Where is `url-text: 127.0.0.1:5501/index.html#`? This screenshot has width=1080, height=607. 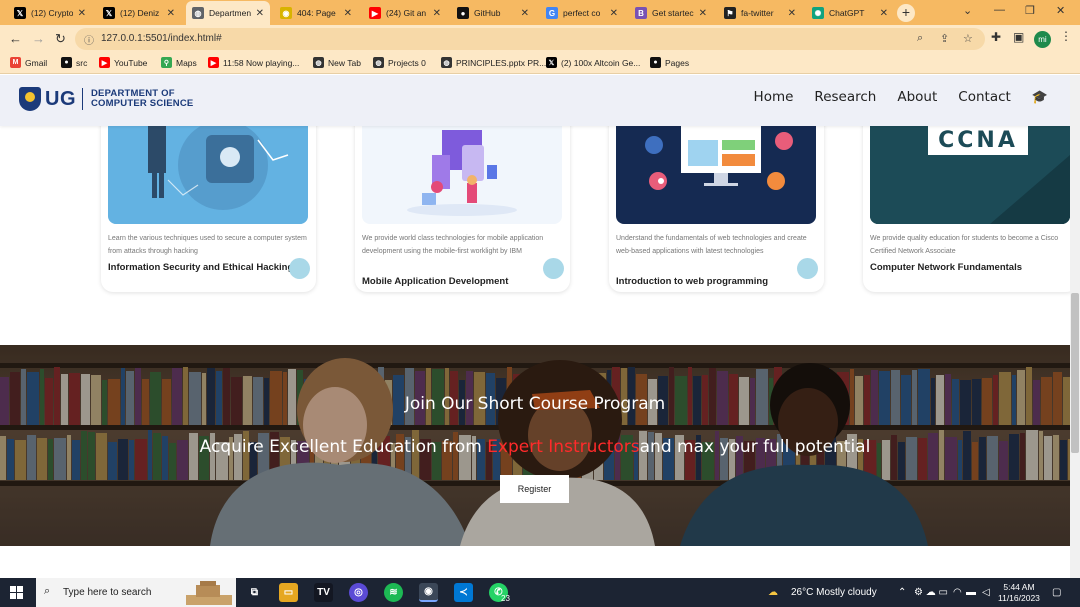
url-text: 127.0.0.1:5501/index.html# is located at coordinates (161, 38).